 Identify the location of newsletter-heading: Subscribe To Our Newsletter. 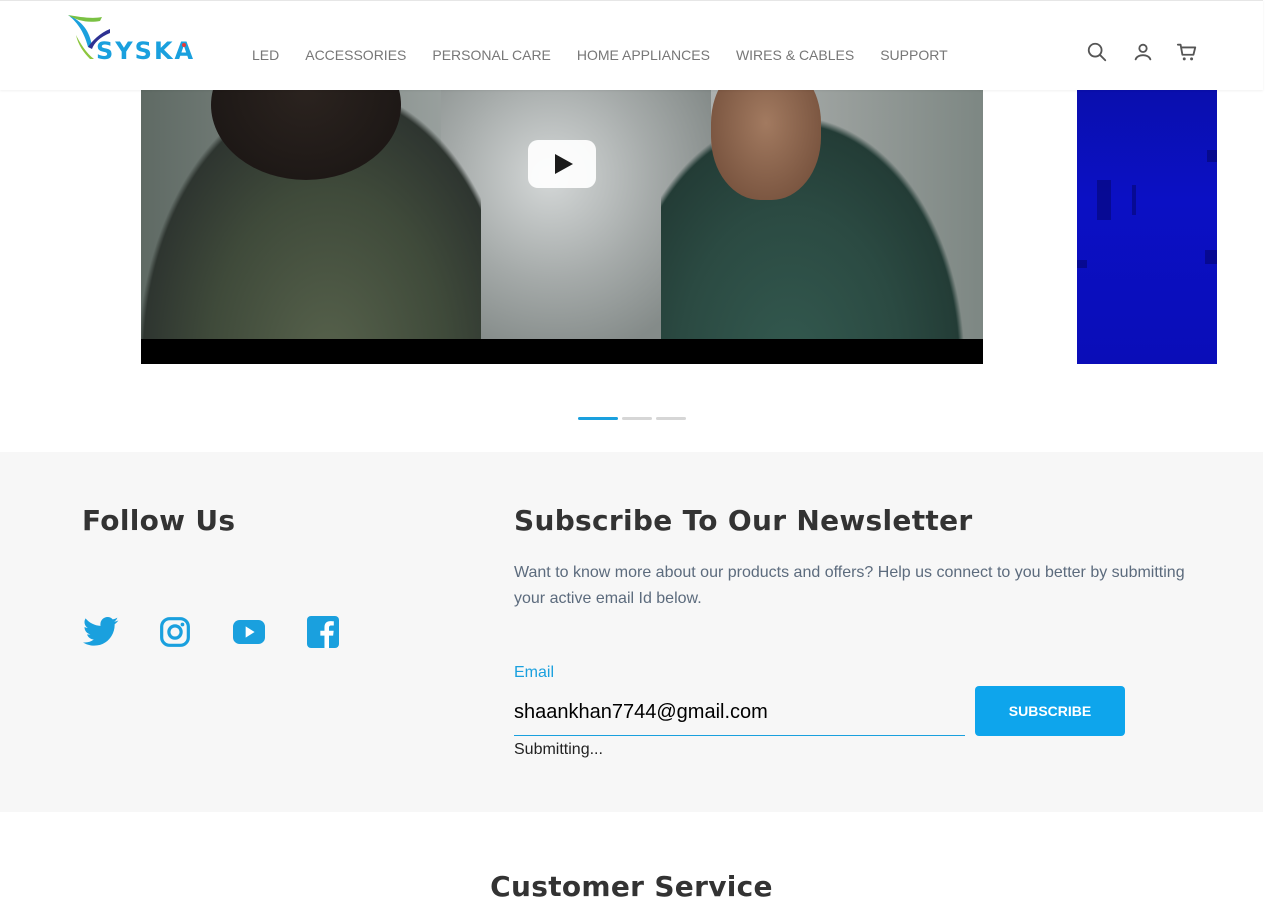
(743, 520).